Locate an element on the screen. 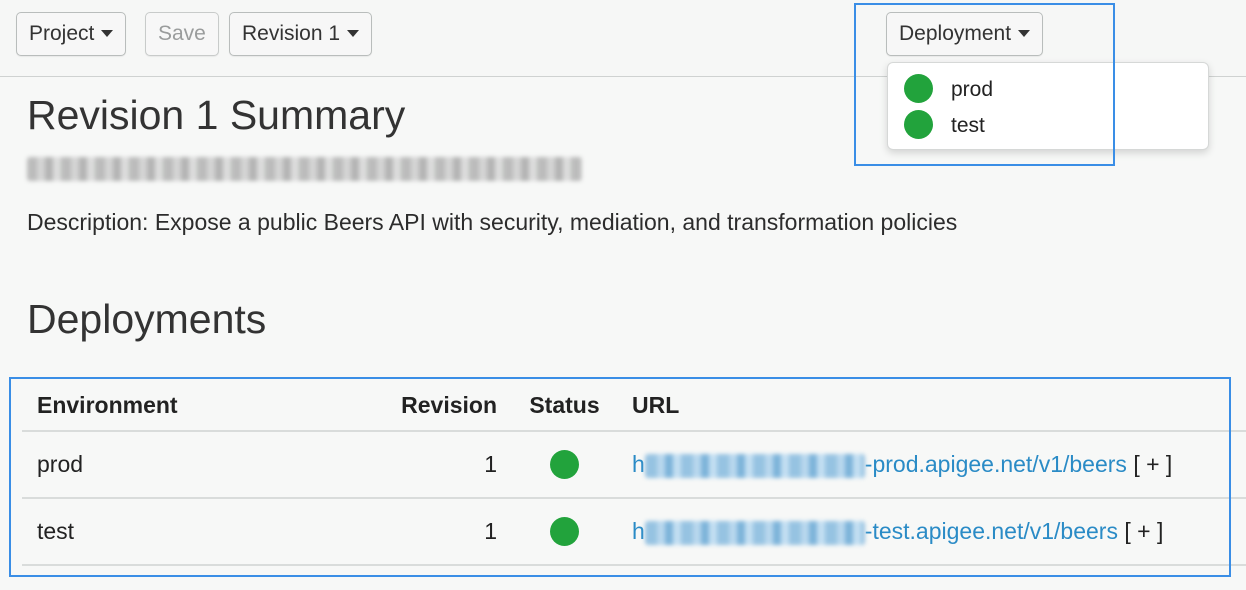  project-dropdown-button: Project is located at coordinates (71, 34).